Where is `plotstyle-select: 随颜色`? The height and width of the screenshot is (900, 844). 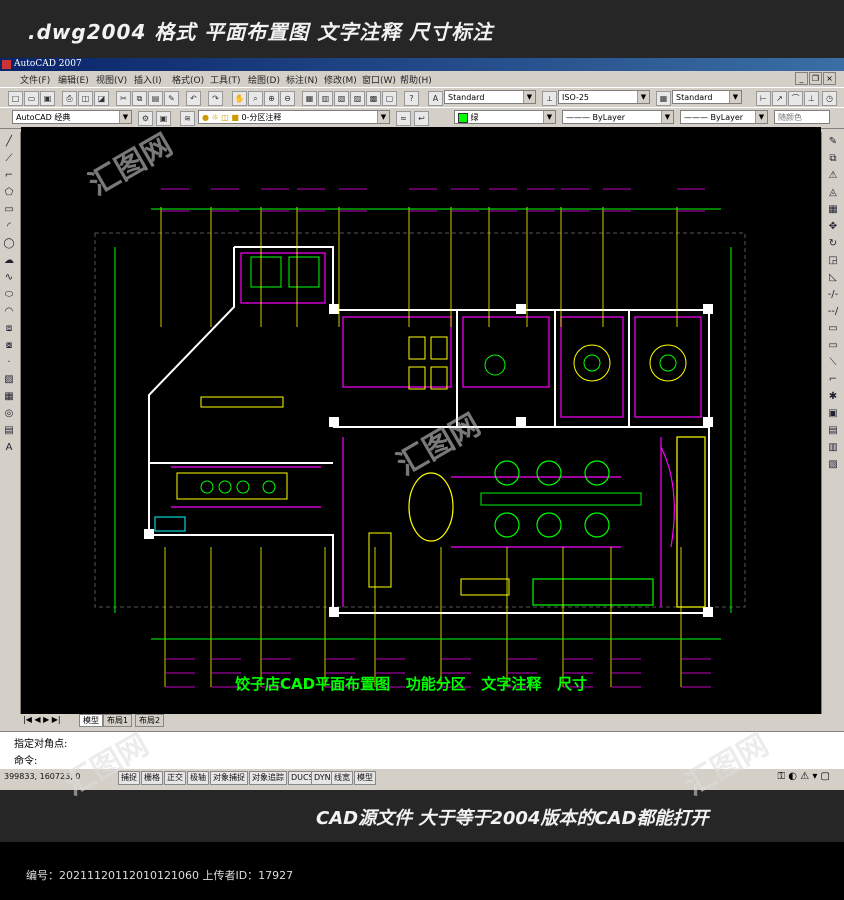 plotstyle-select: 随颜色 is located at coordinates (802, 117).